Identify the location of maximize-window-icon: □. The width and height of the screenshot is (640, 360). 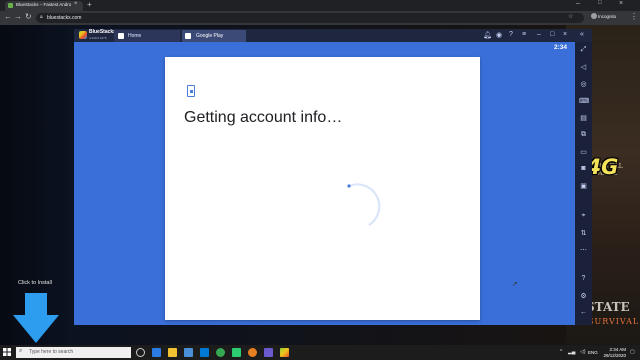
(600, 3).